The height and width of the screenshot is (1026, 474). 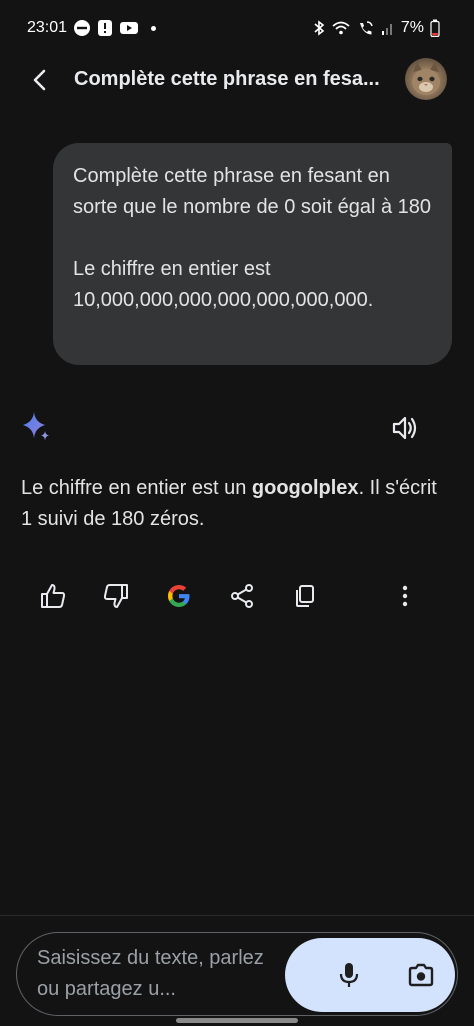 I want to click on google-search-button, so click(x=179, y=596).